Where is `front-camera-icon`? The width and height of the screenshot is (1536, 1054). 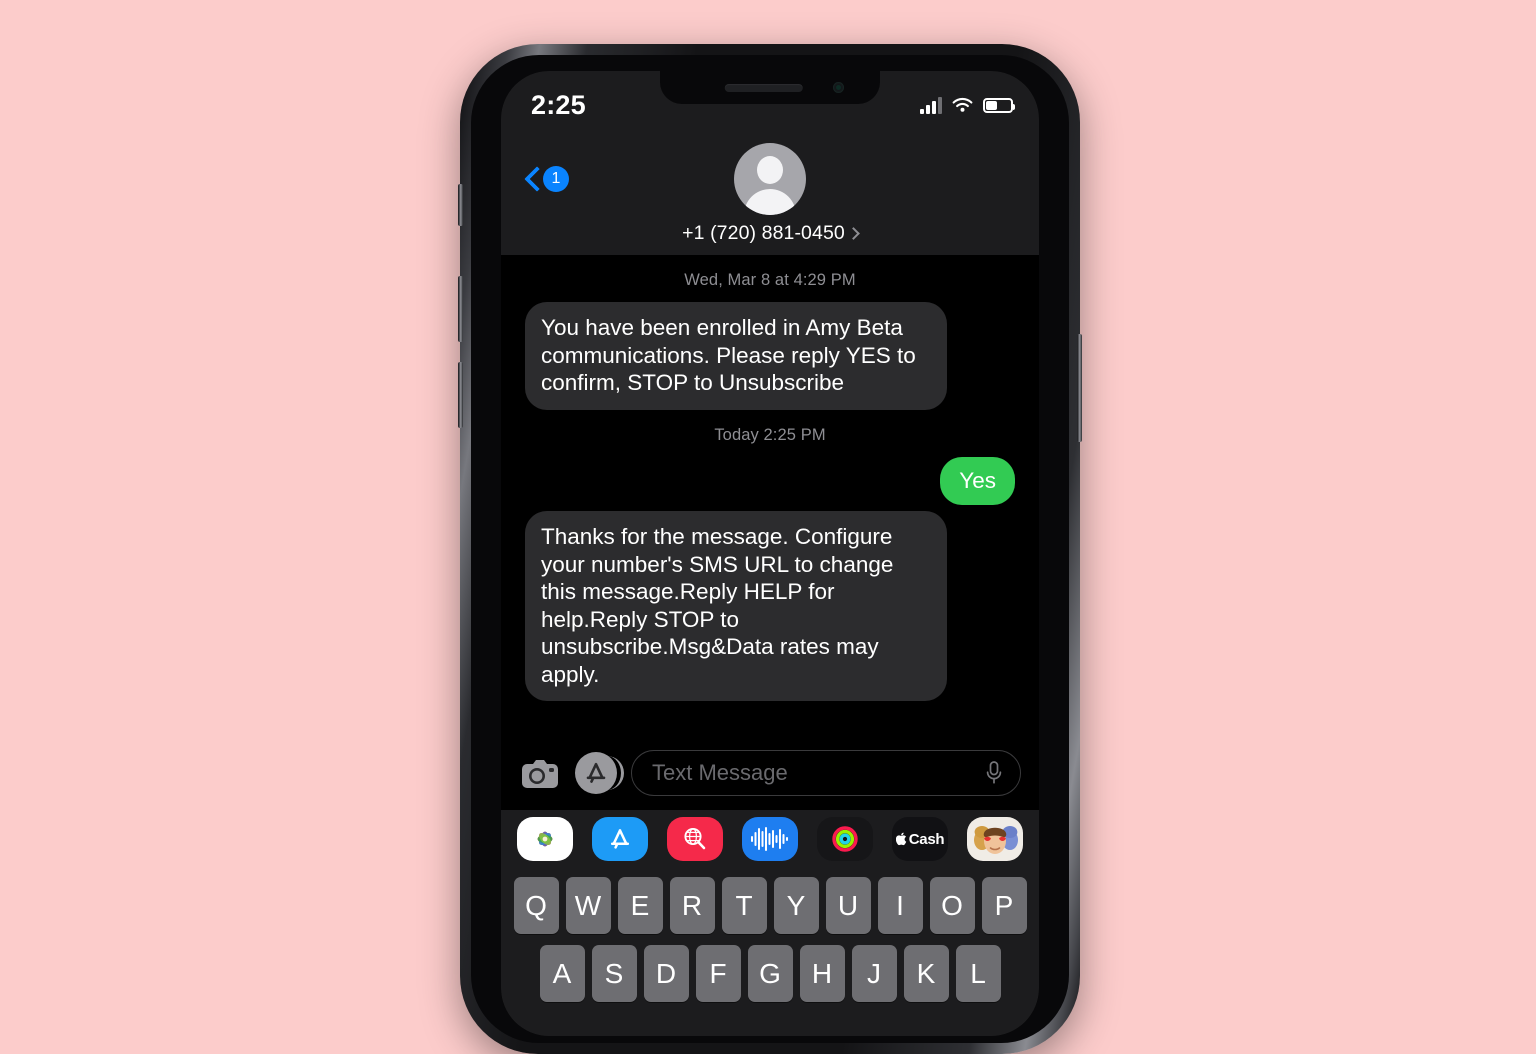
front-camera-icon is located at coordinates (838, 87).